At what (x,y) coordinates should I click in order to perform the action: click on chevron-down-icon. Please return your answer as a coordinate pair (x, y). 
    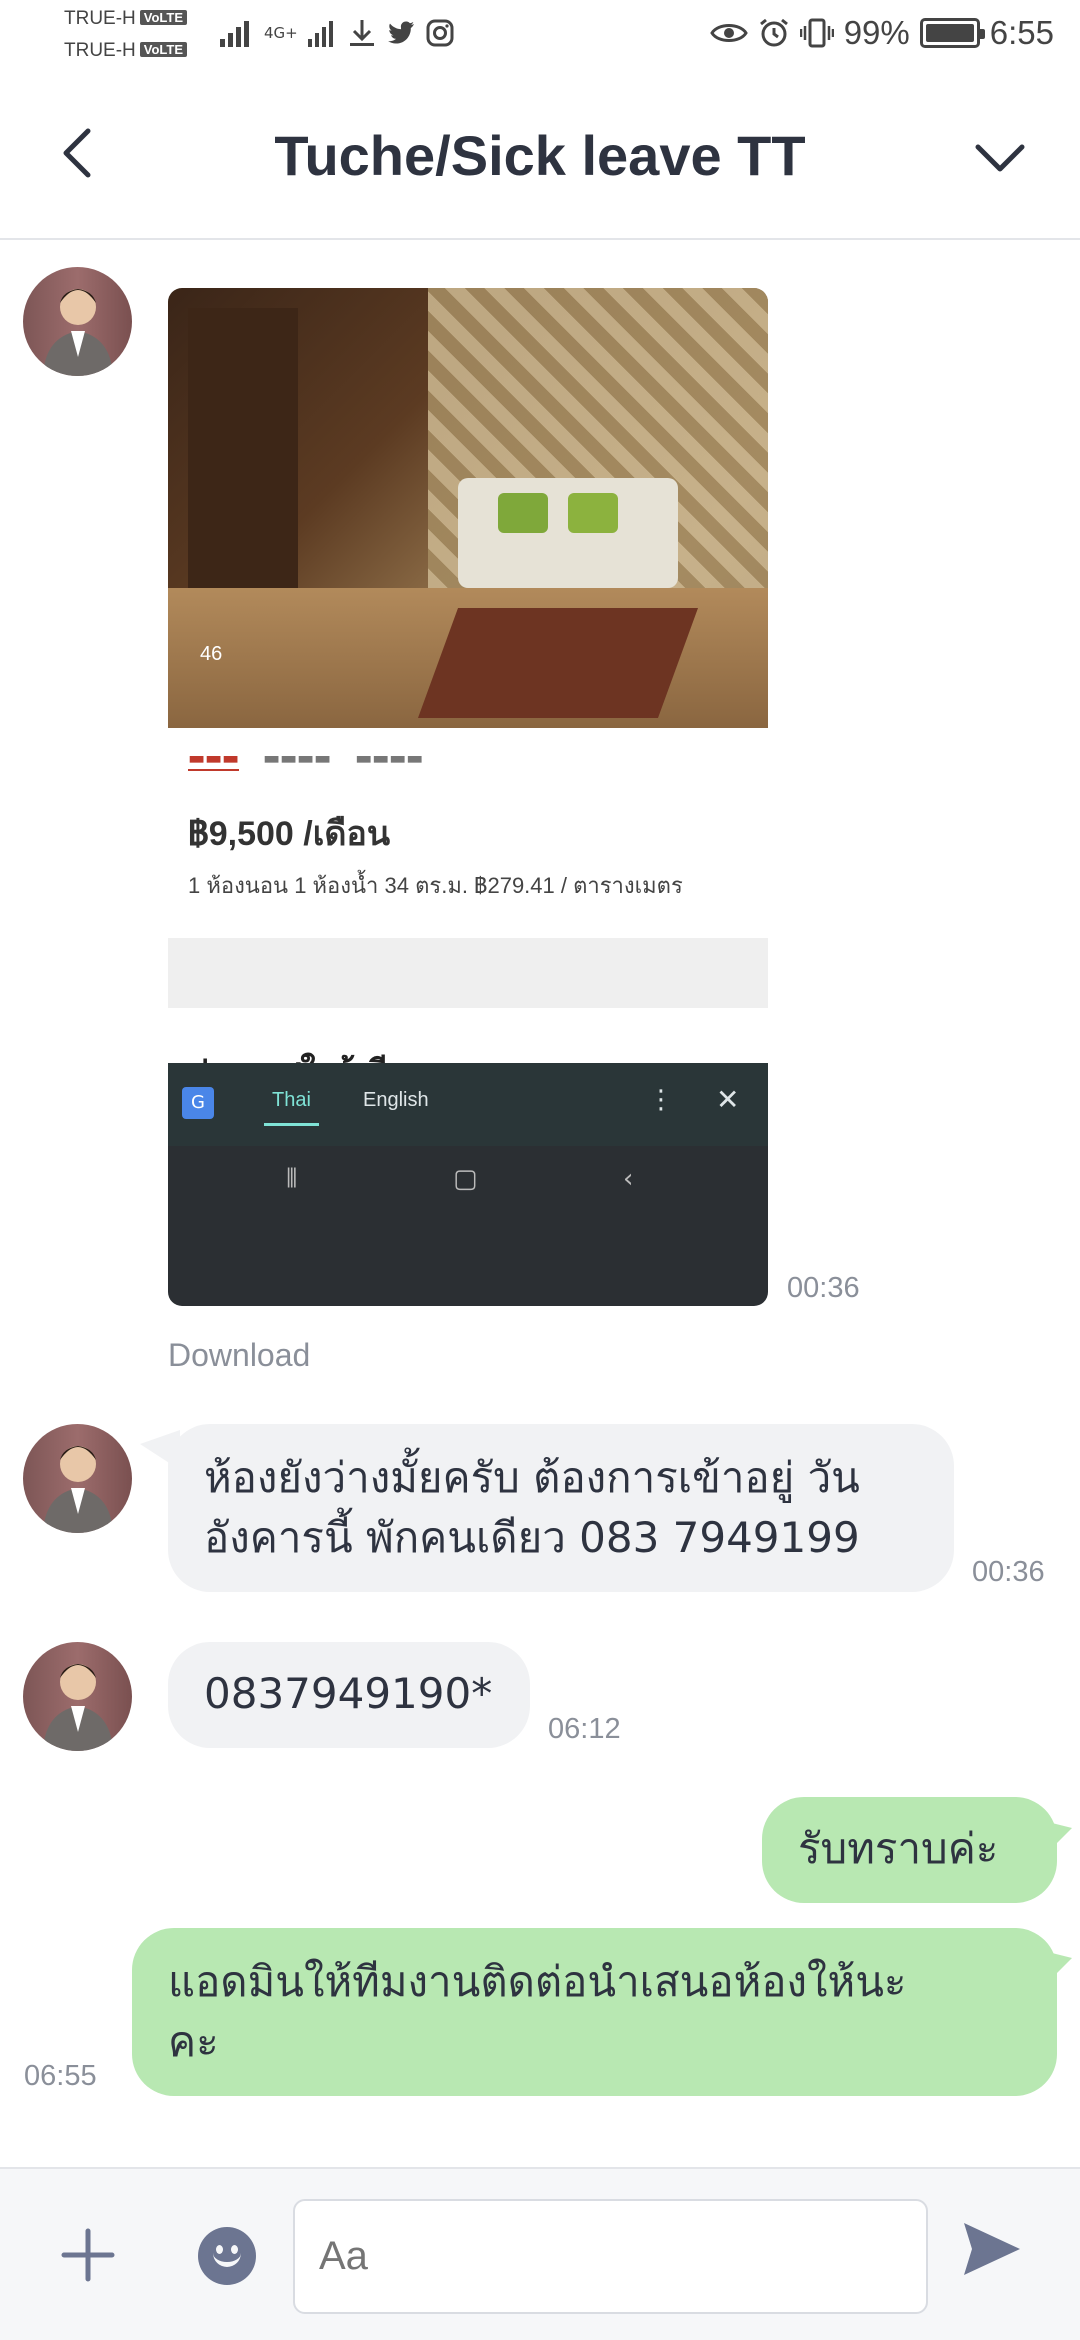
    Looking at the image, I should click on (1000, 158).